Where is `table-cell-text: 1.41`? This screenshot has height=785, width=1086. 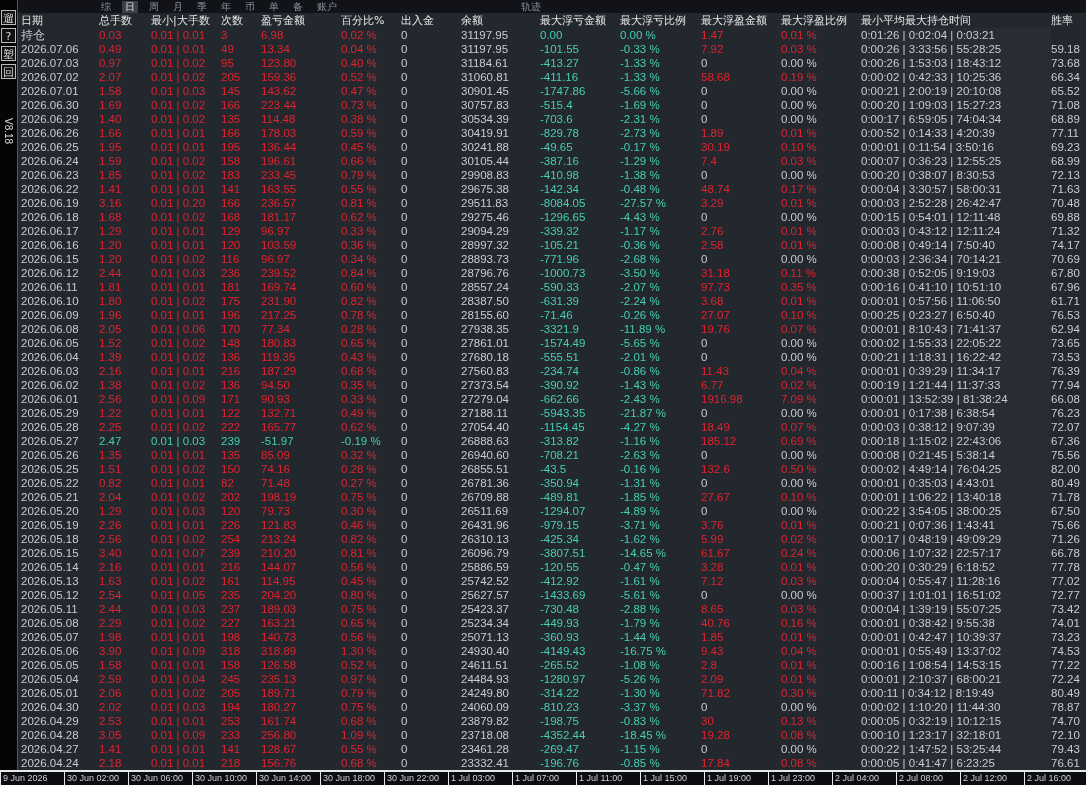 table-cell-text: 1.41 is located at coordinates (111, 749).